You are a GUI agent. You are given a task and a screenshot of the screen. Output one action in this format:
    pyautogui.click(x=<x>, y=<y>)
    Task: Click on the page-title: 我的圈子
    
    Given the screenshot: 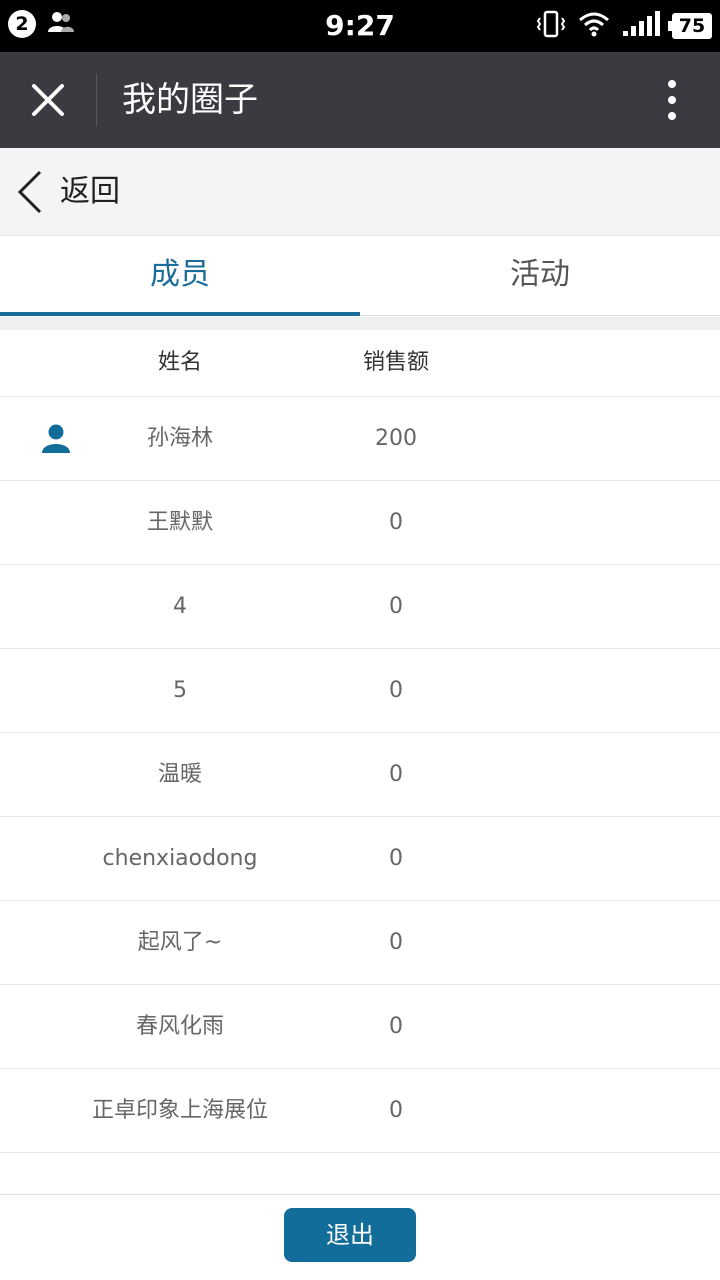 What is the action you would take?
    pyautogui.click(x=190, y=100)
    